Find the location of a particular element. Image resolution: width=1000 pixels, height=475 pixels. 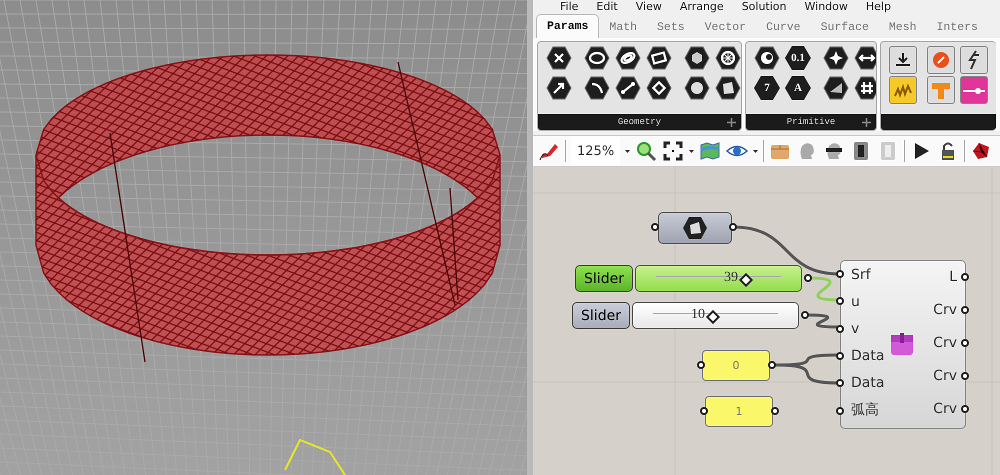

menu-item: Window is located at coordinates (826, 6).